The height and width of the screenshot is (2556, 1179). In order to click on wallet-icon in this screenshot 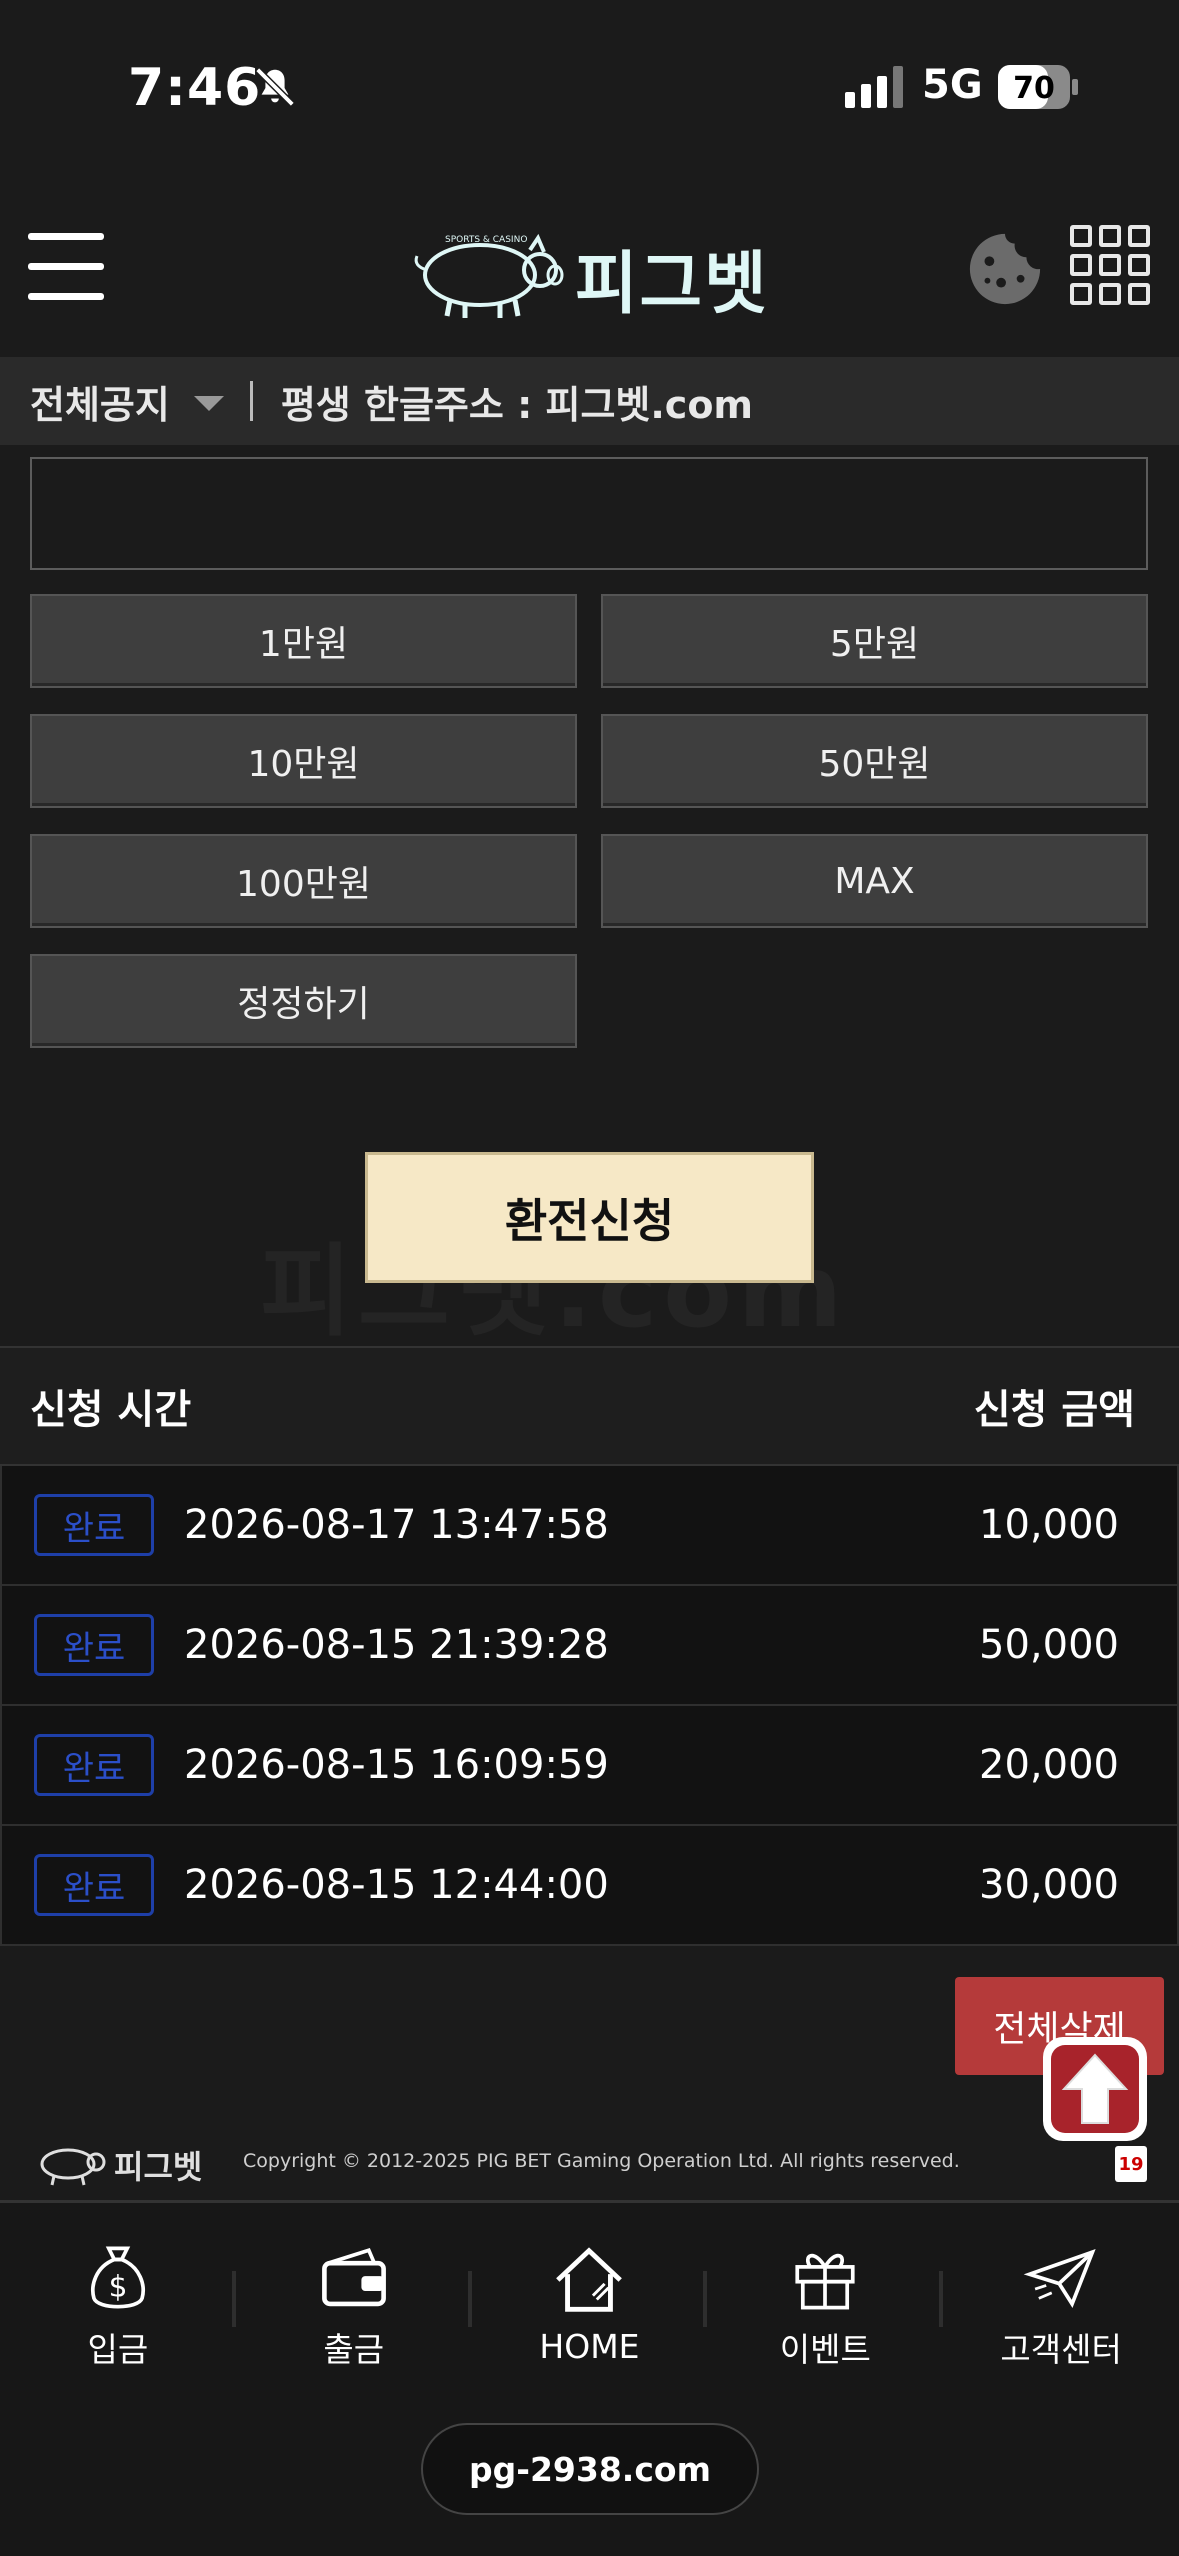, I will do `click(353, 2277)`.